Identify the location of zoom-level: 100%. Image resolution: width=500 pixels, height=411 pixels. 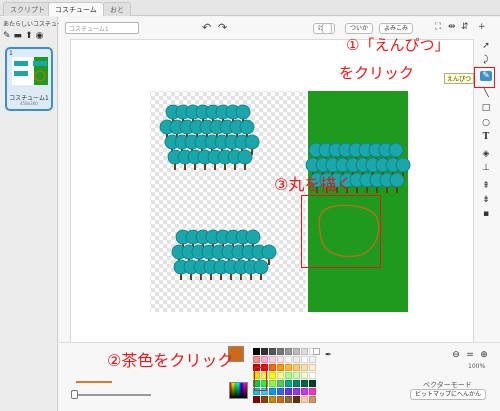
(477, 366).